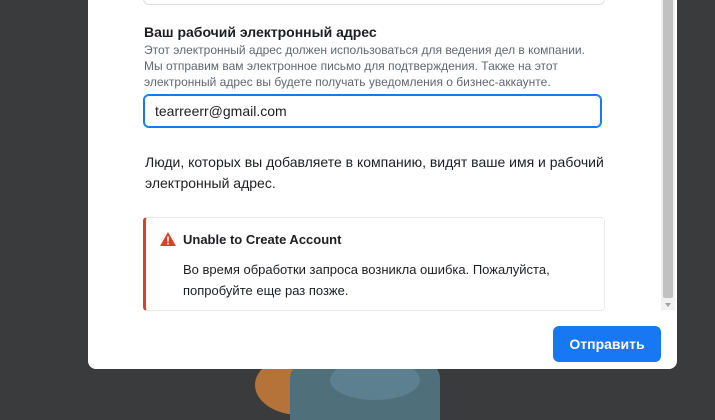  Describe the element at coordinates (607, 344) in the screenshot. I see `submit-button: Отправить` at that location.